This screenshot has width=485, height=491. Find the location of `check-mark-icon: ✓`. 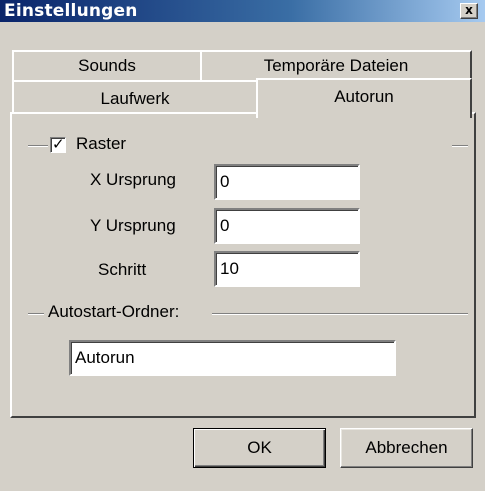

check-mark-icon: ✓ is located at coordinates (58, 144).